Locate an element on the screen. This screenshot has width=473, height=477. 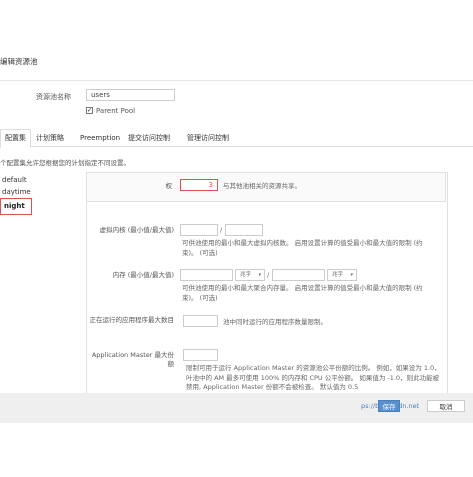
vcores-min-input is located at coordinates (199, 230).